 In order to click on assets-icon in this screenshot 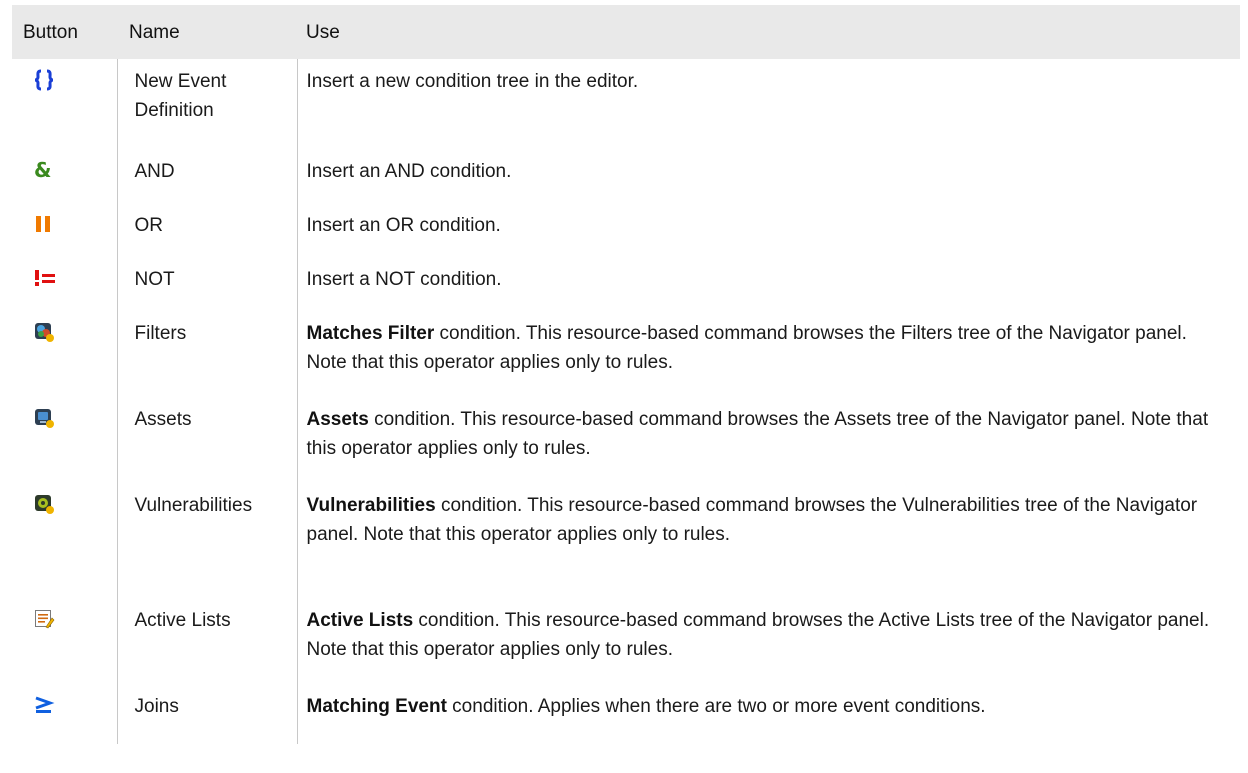, I will do `click(43, 418)`.